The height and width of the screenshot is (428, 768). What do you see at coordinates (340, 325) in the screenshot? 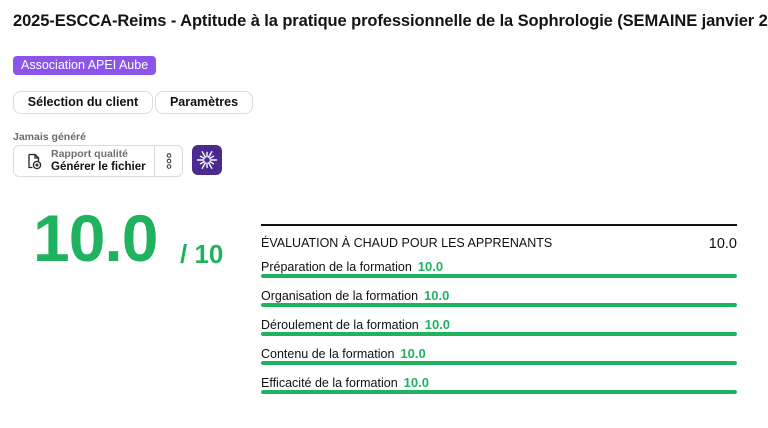
I see `evaluation-label: Déroulement de la formation` at bounding box center [340, 325].